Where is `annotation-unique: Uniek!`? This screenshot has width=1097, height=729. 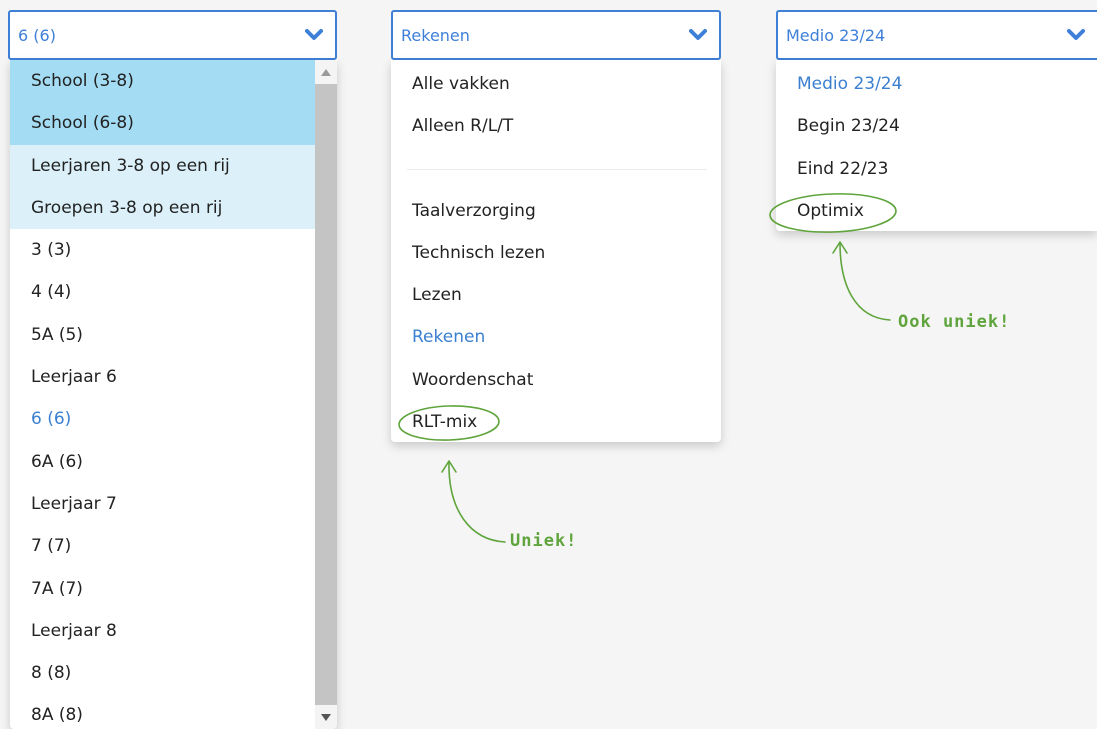 annotation-unique: Uniek! is located at coordinates (544, 541).